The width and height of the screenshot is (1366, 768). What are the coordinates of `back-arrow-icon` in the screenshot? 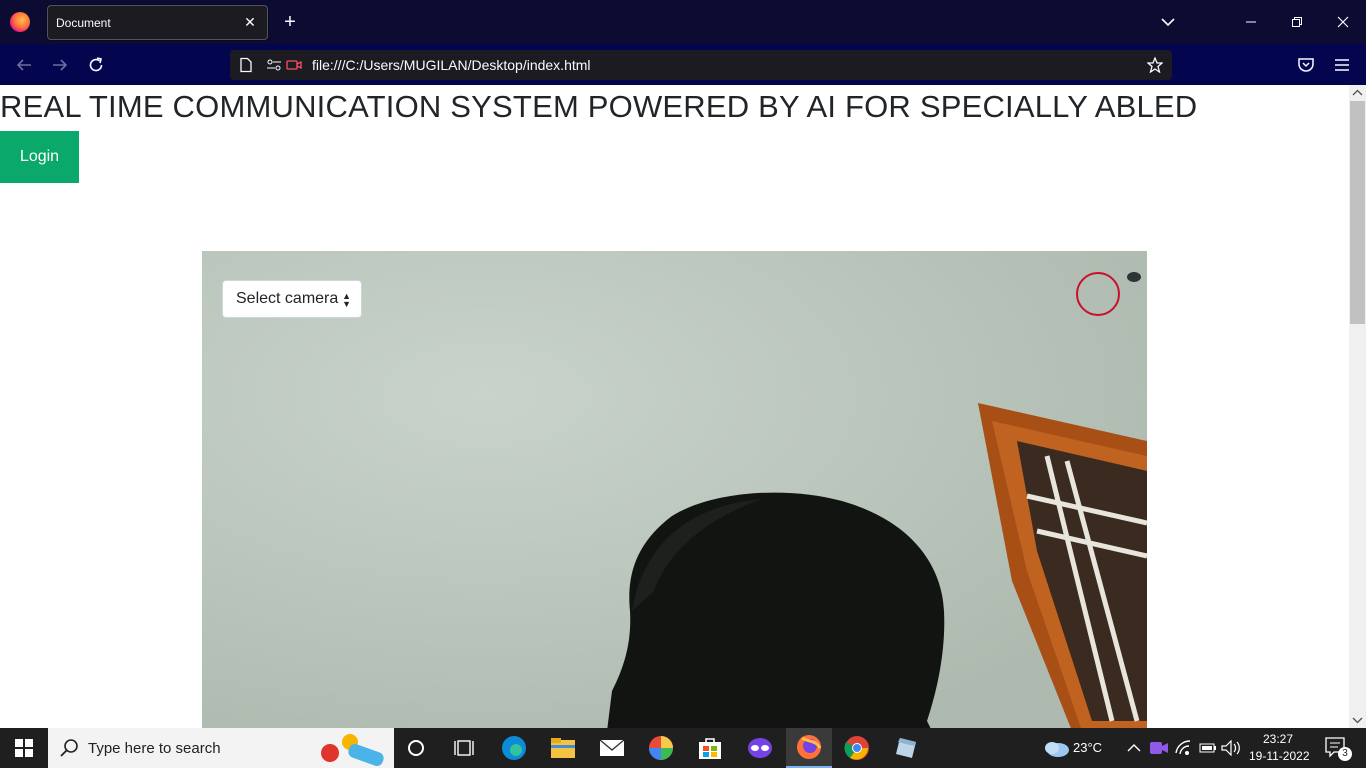 It's located at (24, 65).